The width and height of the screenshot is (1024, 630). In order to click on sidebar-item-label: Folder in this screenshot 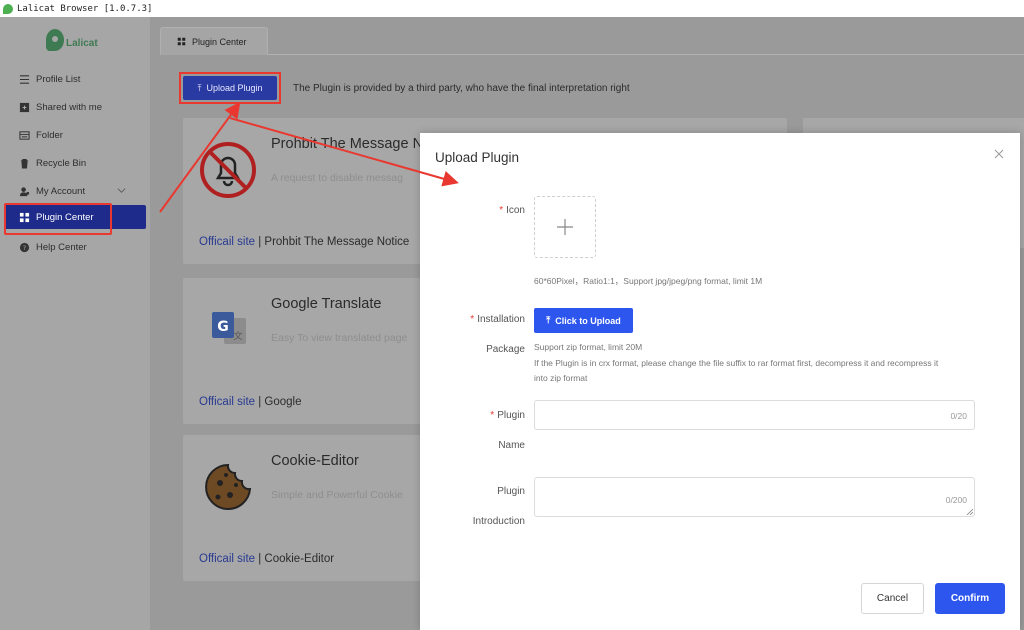, I will do `click(49, 135)`.